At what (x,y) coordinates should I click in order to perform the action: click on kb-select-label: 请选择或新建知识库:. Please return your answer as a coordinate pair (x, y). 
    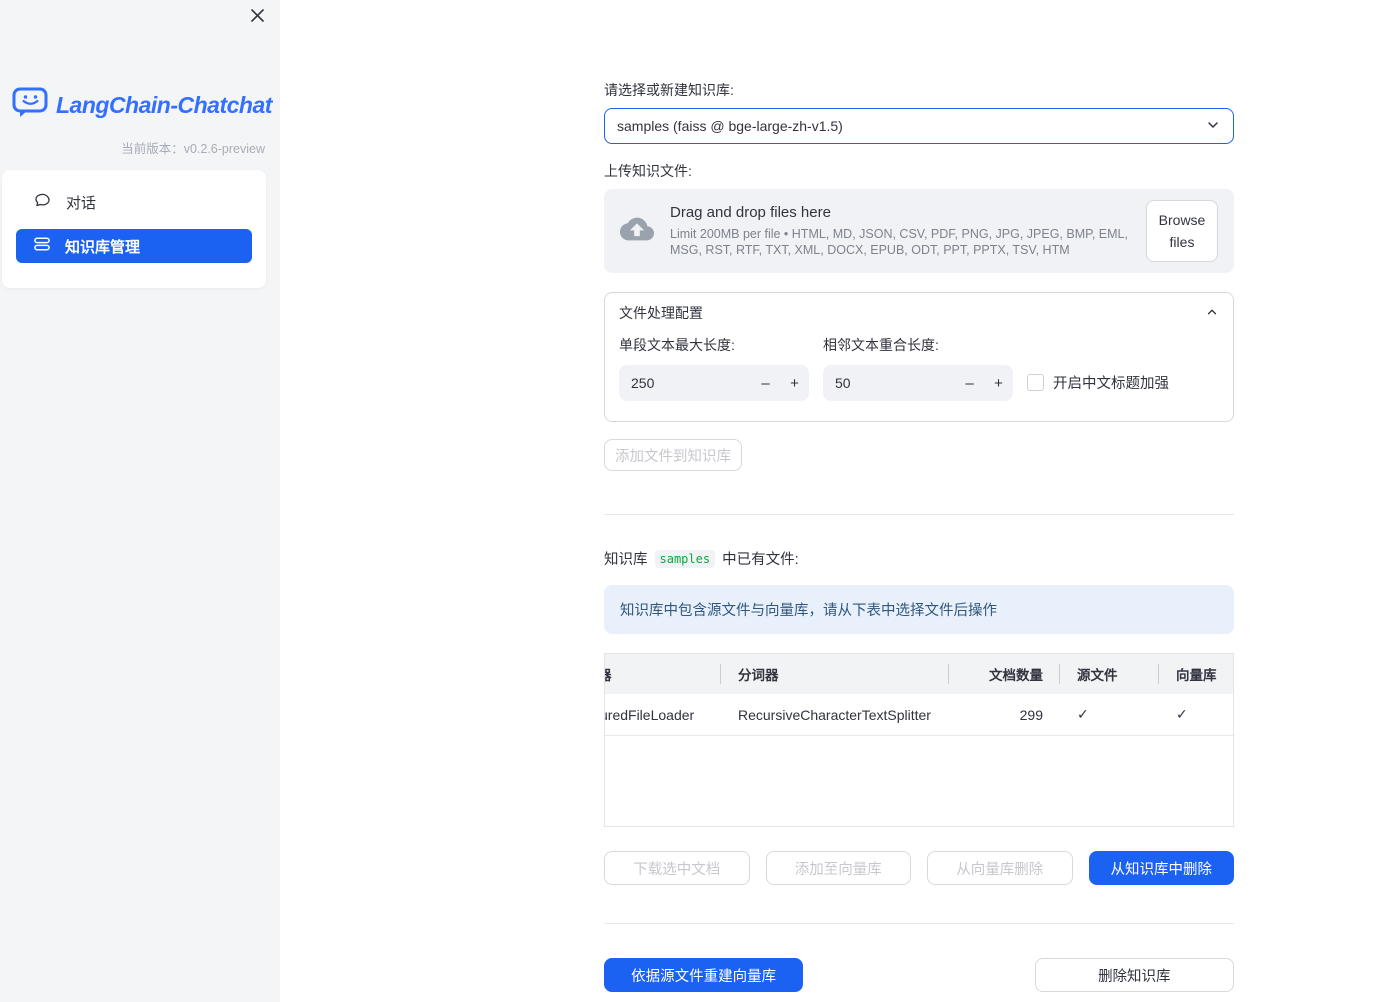
    Looking at the image, I should click on (669, 90).